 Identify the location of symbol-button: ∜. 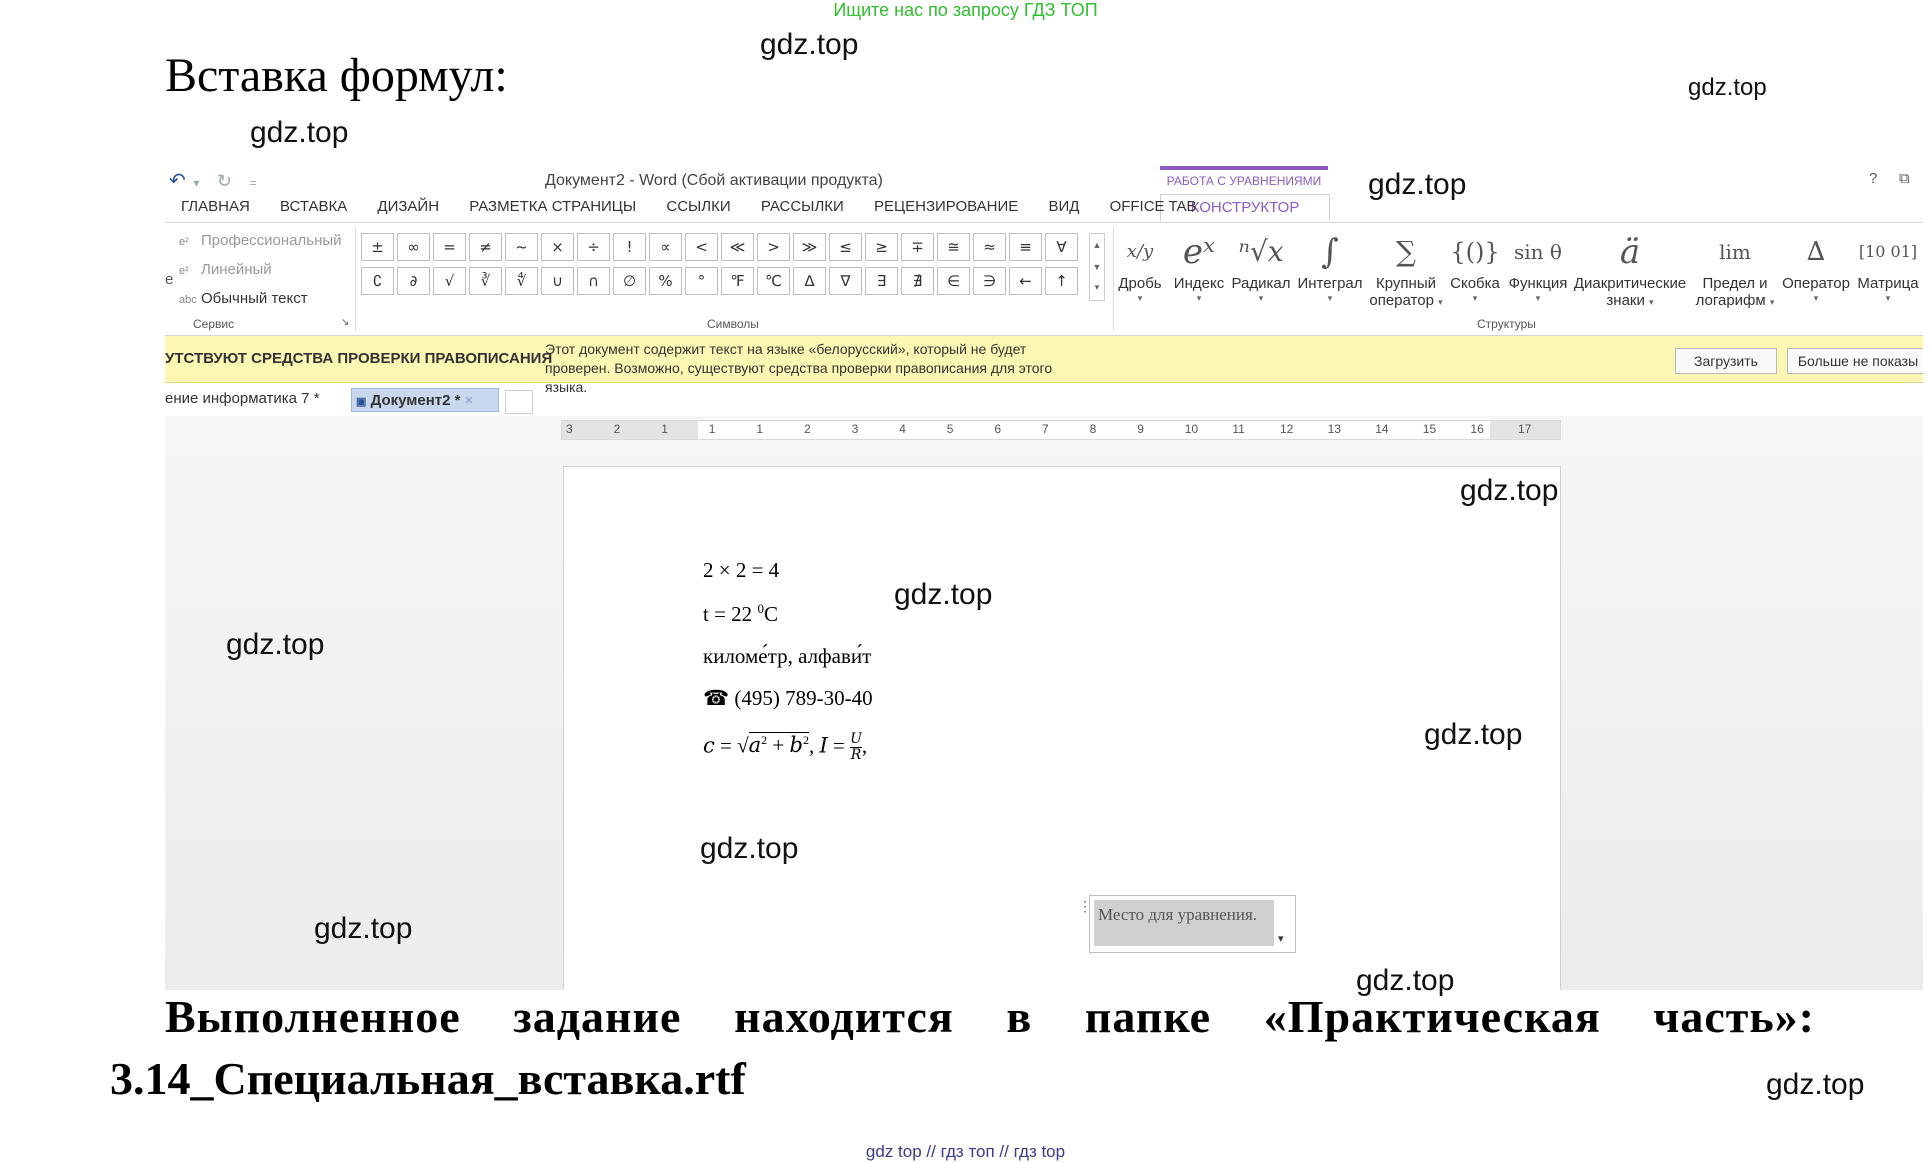
(521, 281).